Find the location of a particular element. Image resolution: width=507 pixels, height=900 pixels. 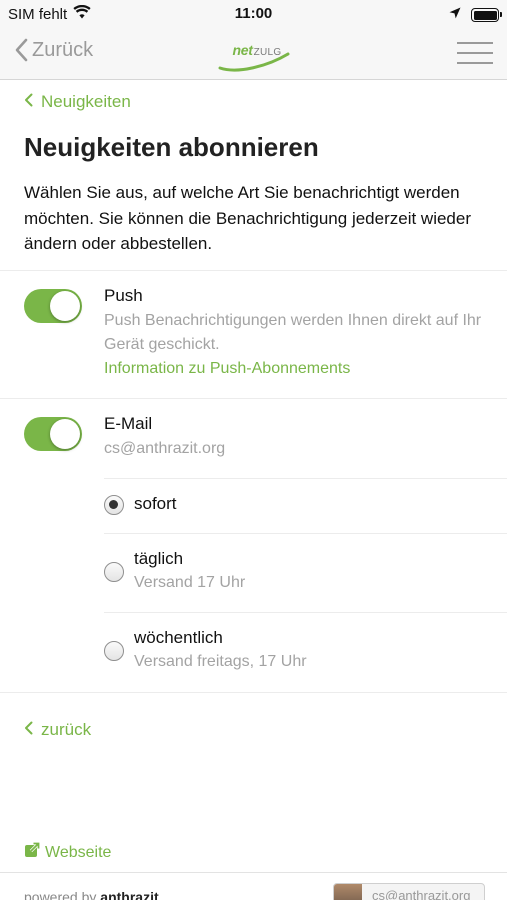

email-toggle is located at coordinates (53, 434).